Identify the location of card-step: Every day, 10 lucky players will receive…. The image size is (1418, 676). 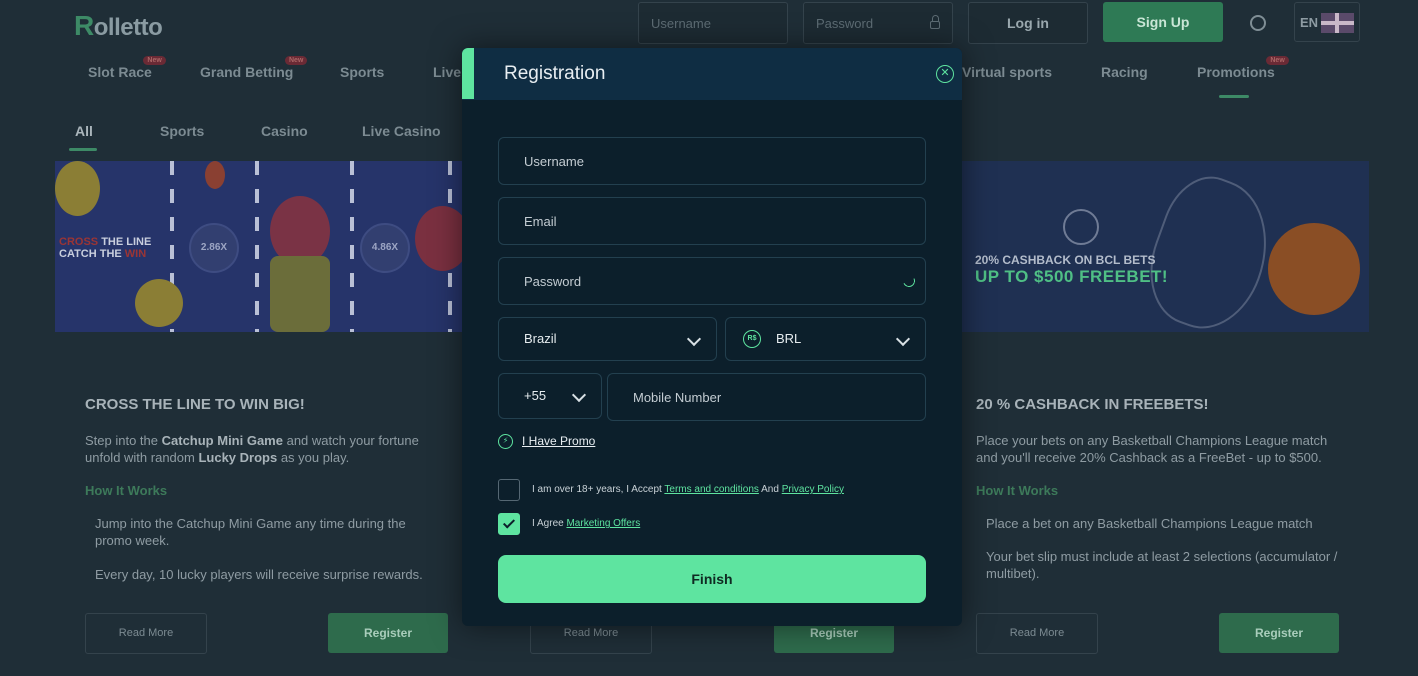
(259, 574).